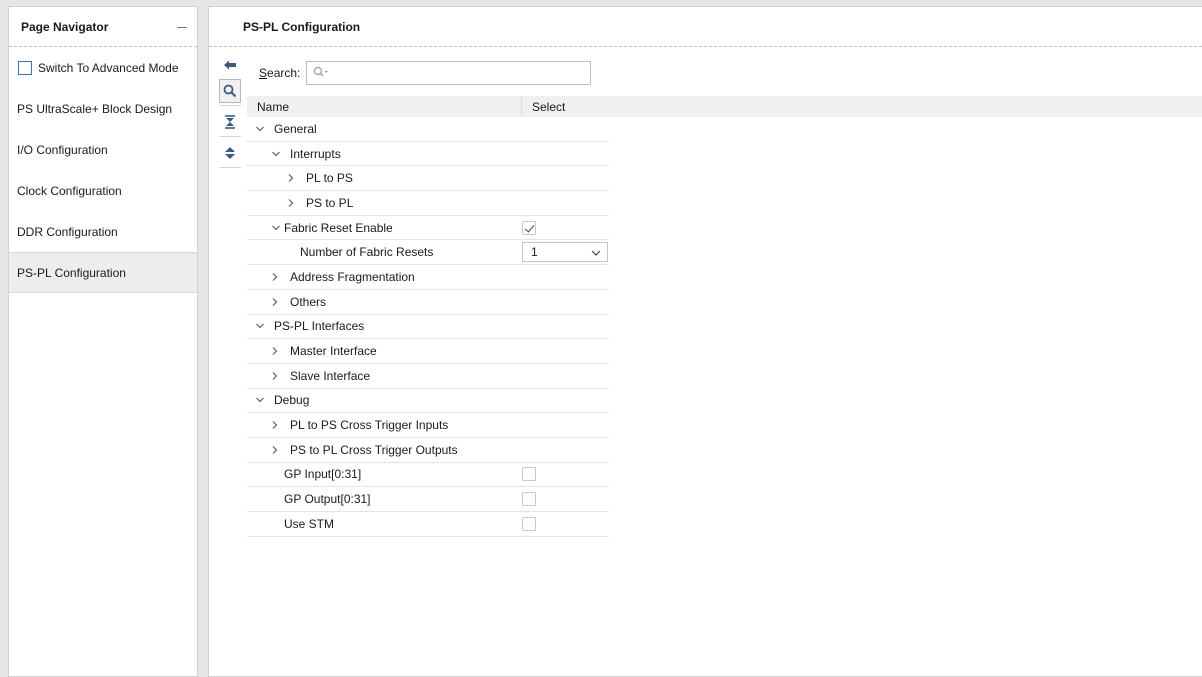 The image size is (1202, 677). Describe the element at coordinates (534, 252) in the screenshot. I see `select-value: 1` at that location.